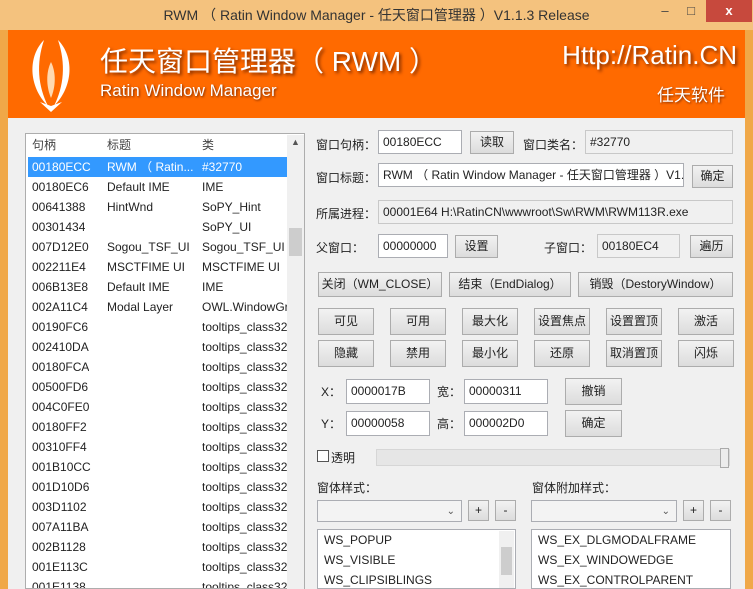  Describe the element at coordinates (60, 327) in the screenshot. I see `cell-handle: 00190FC6` at that location.